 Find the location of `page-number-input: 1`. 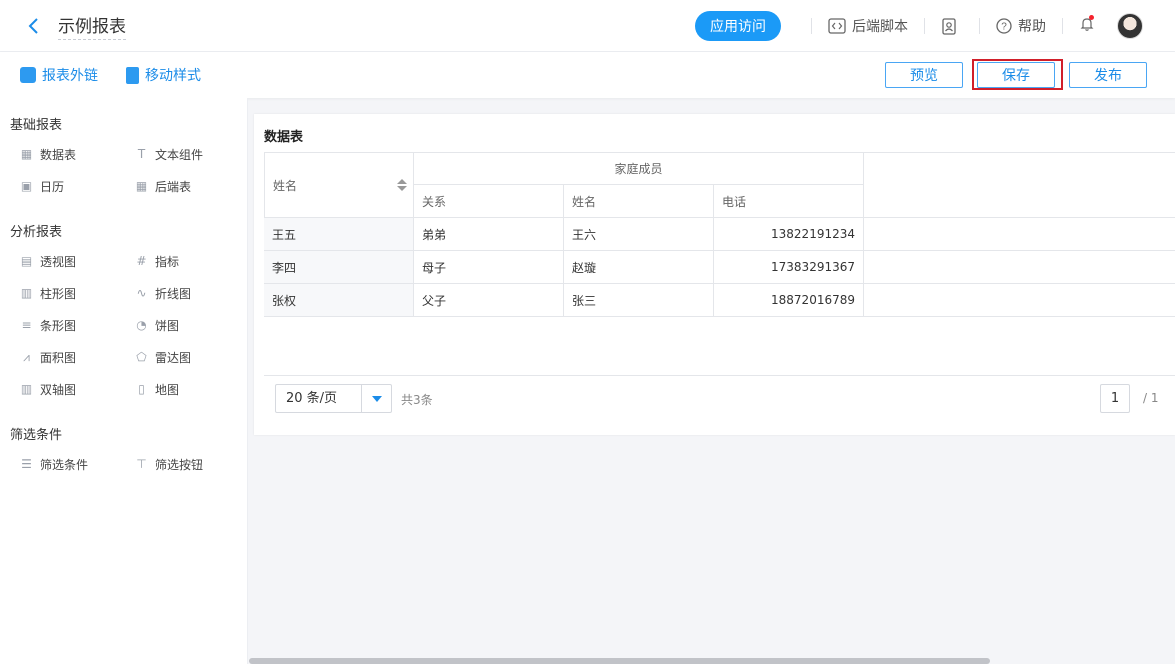

page-number-input: 1 is located at coordinates (1115, 398).